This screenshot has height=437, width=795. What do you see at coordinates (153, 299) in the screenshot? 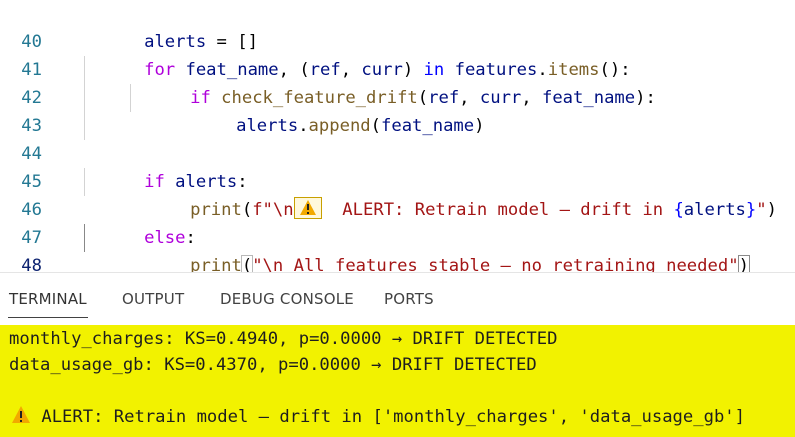
I see `tab-output: OUTPUT` at bounding box center [153, 299].